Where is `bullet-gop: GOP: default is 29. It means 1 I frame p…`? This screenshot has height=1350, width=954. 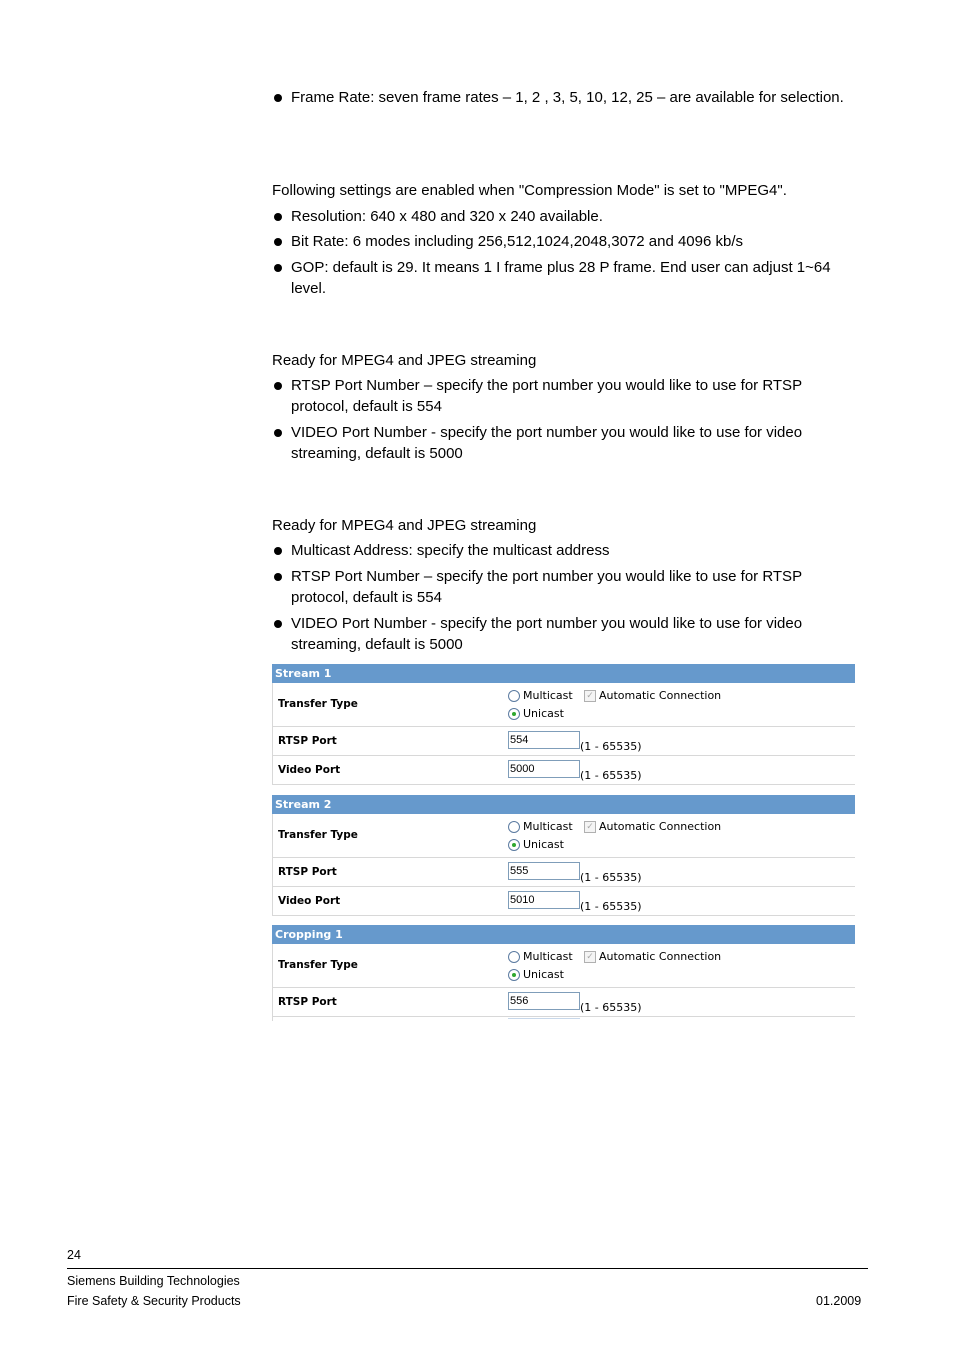 bullet-gop: GOP: default is 29. It means 1 I frame p… is located at coordinates (562, 278).